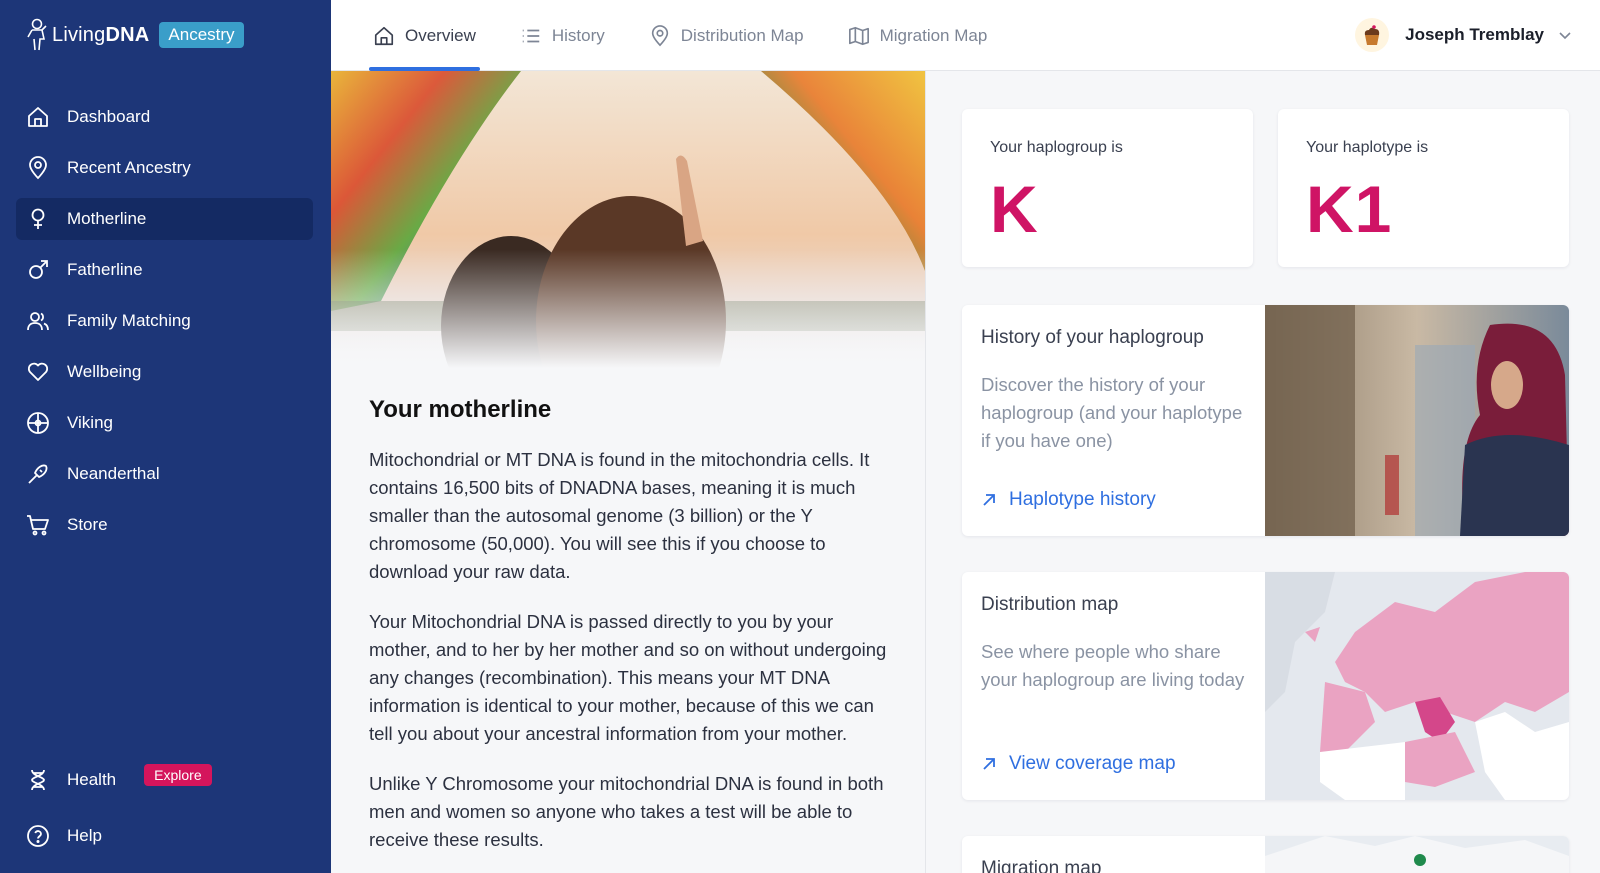 This screenshot has width=1600, height=873. I want to click on sidebar-item-fatherline: Fatherline, so click(164, 270).